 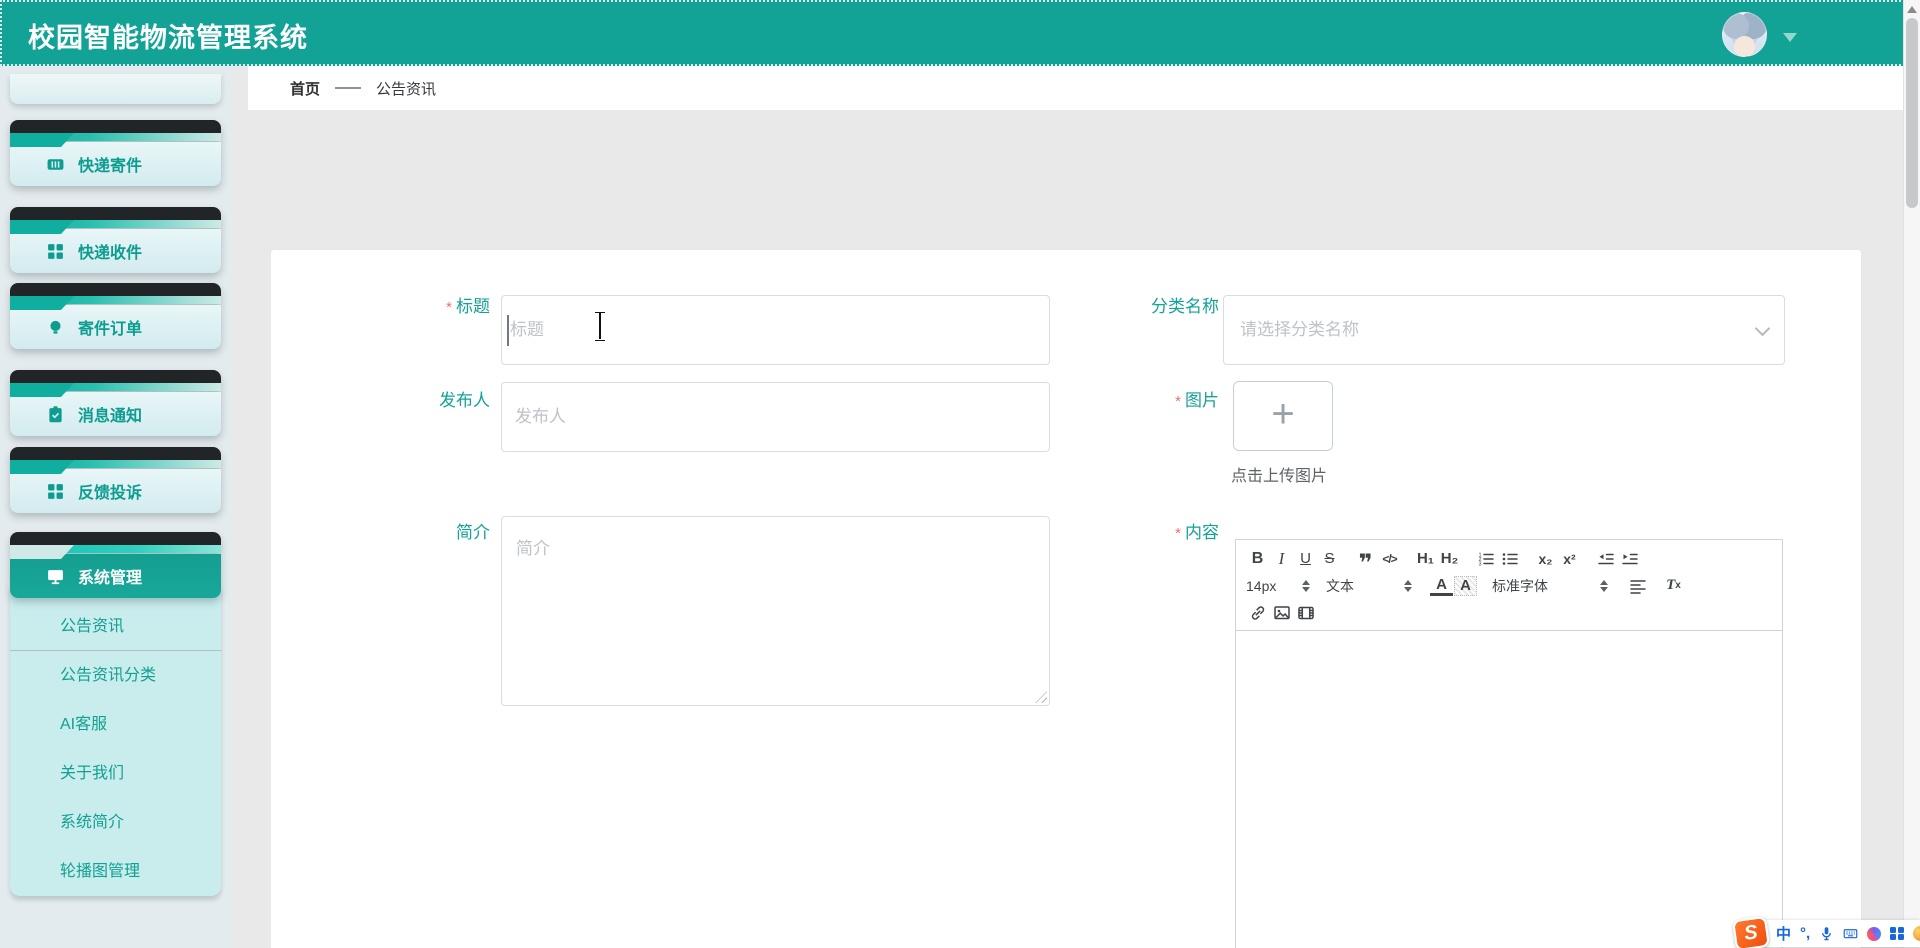 I want to click on format-select: 文本, so click(x=1369, y=586).